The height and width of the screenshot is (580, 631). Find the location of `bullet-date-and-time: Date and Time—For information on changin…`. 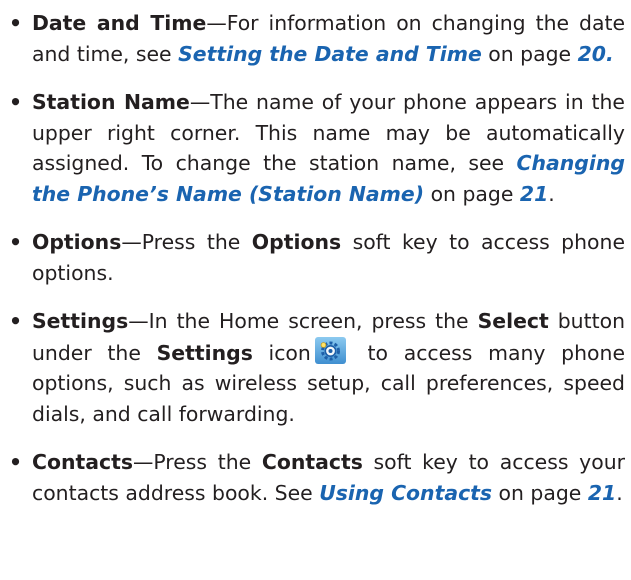

bullet-date-and-time: Date and Time—For information on changin… is located at coordinates (315, 38).